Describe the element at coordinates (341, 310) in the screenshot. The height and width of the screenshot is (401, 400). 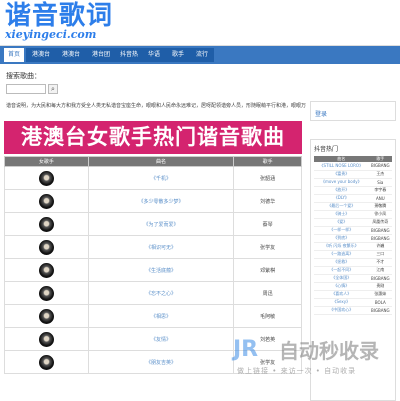
I see `hot-song-link: 《中国欢心》` at that location.